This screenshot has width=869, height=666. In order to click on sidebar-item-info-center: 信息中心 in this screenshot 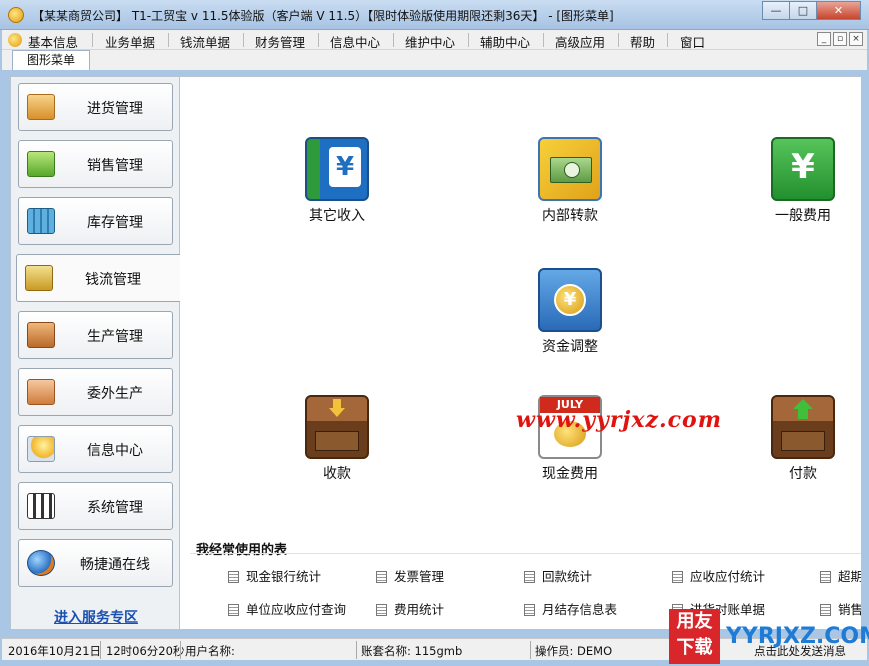, I will do `click(95, 449)`.